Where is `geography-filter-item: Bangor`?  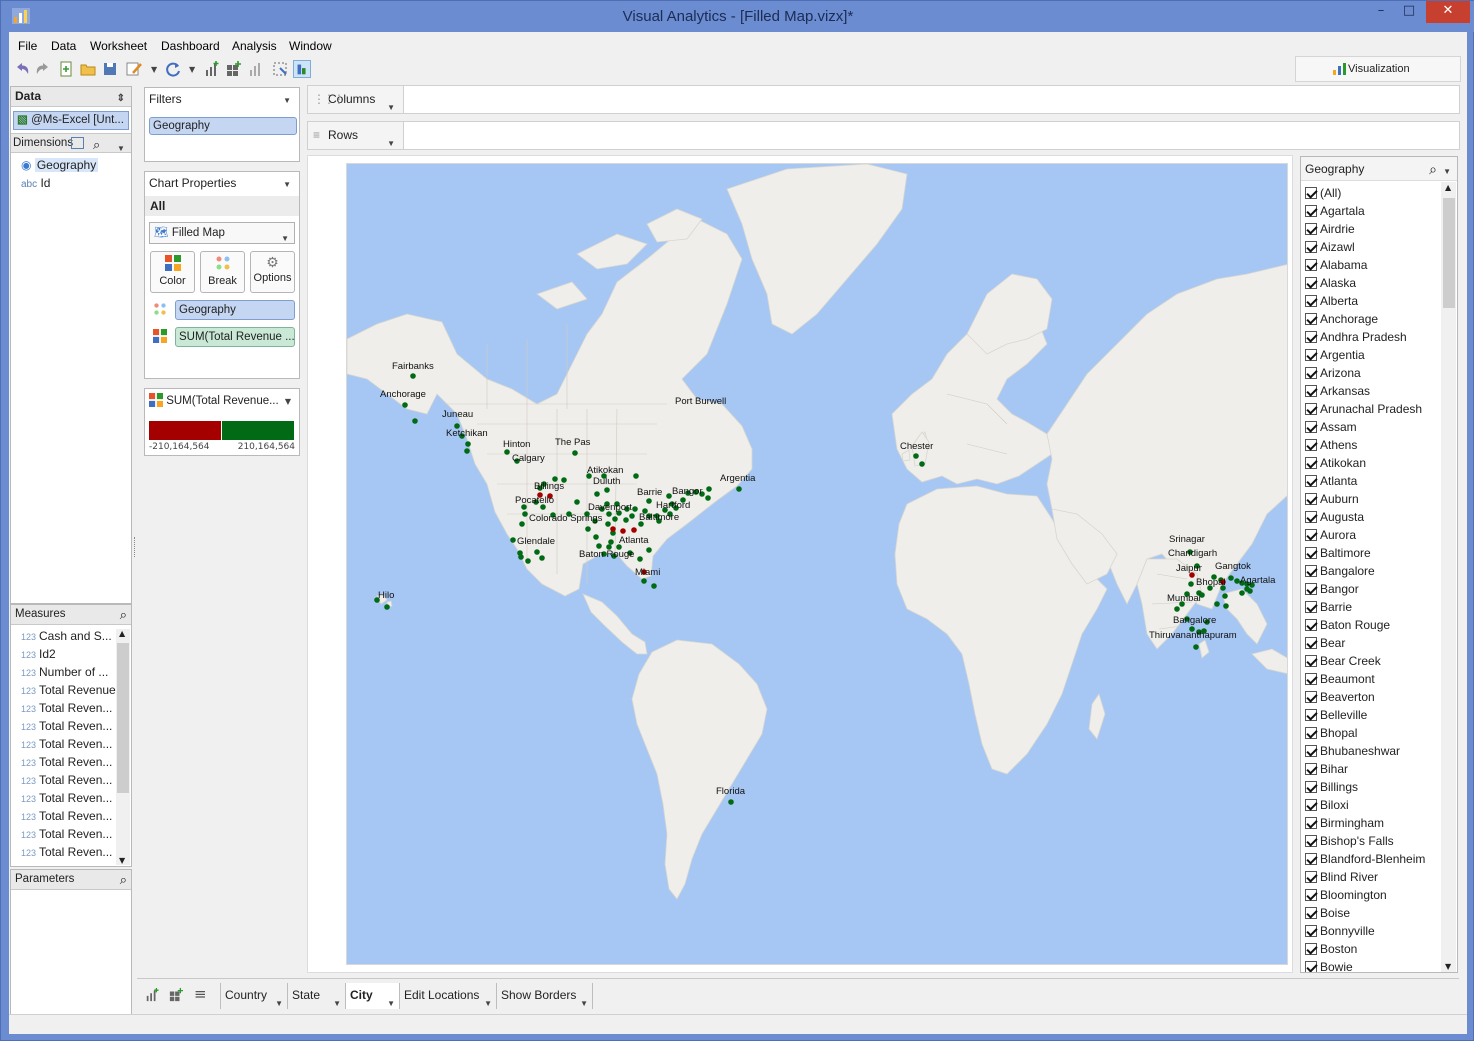 geography-filter-item: Bangor is located at coordinates (1332, 589).